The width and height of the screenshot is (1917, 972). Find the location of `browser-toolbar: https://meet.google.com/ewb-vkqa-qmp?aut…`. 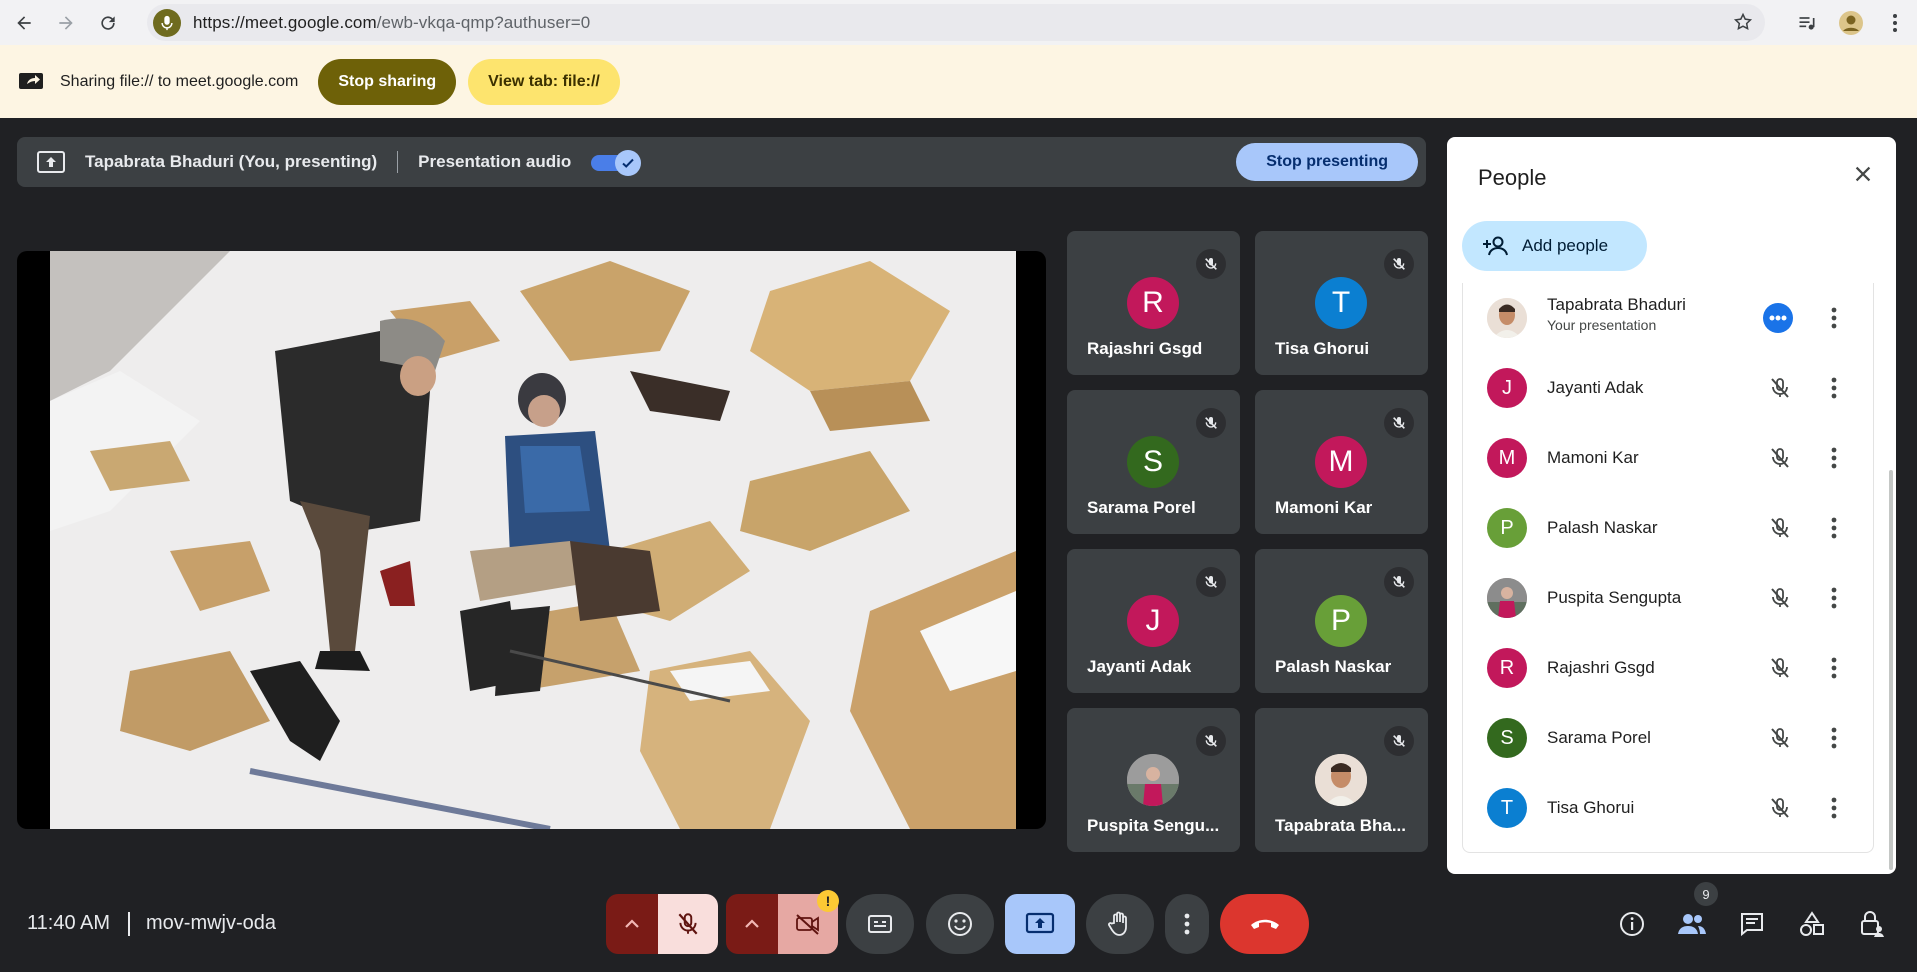

browser-toolbar: https://meet.google.com/ewb-vkqa-qmp?aut… is located at coordinates (958, 22).